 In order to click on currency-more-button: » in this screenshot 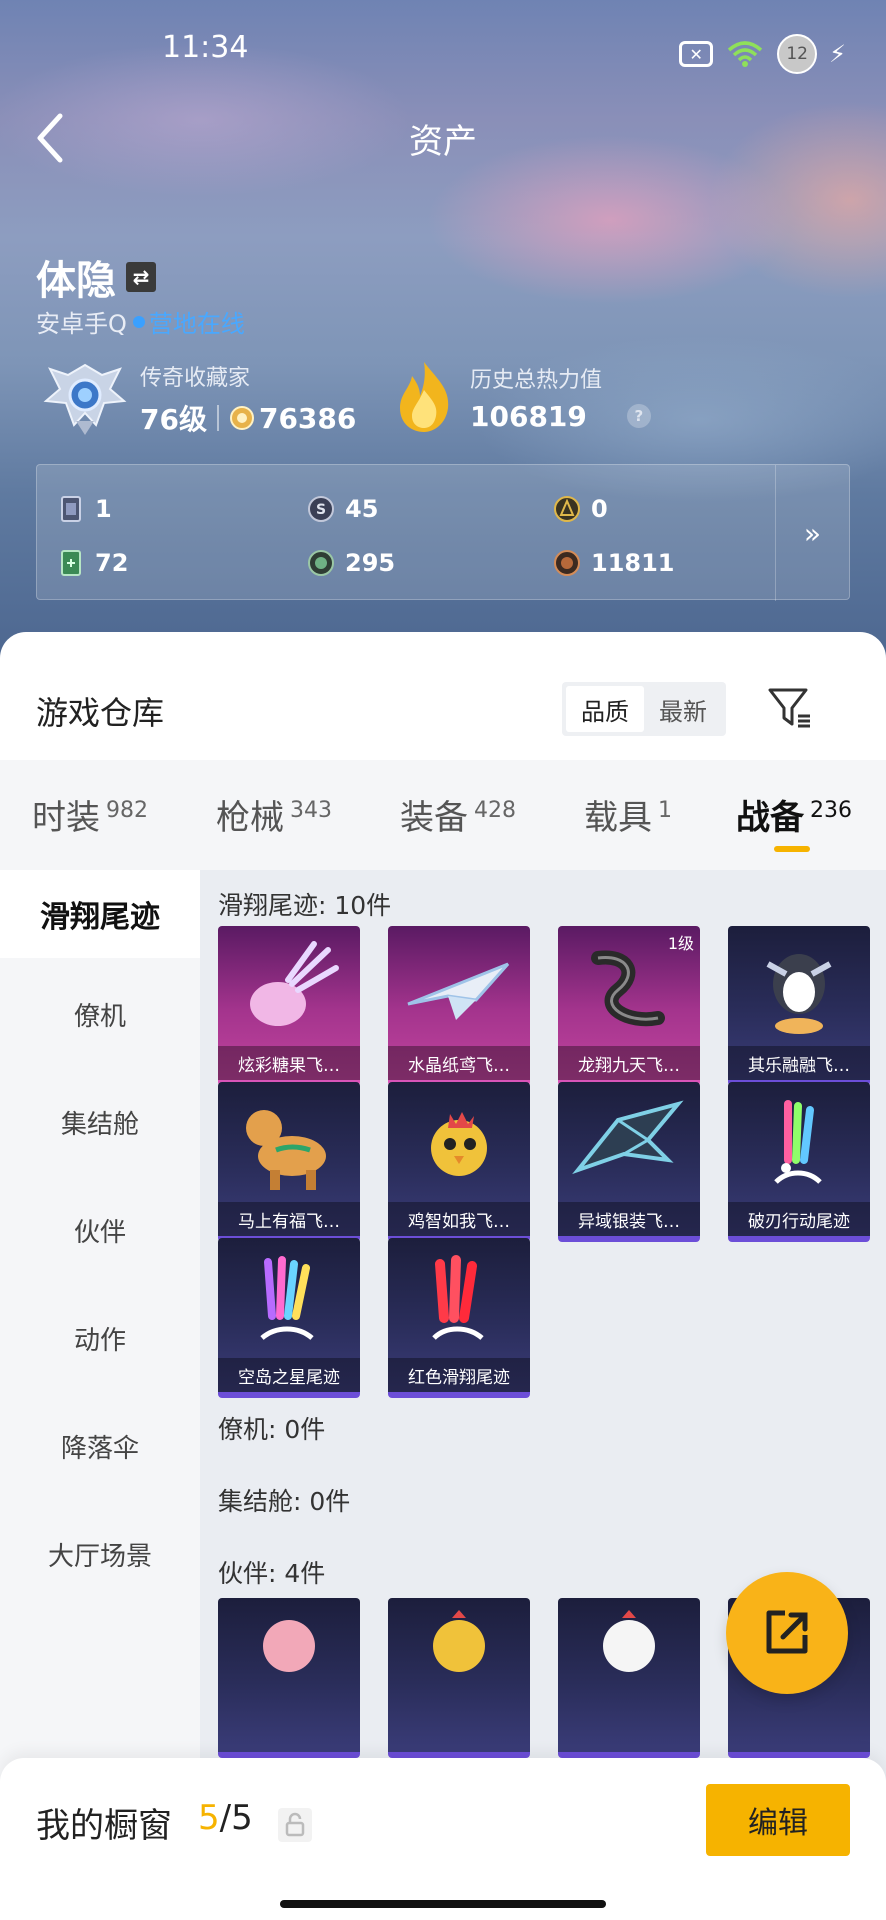, I will do `click(812, 533)`.